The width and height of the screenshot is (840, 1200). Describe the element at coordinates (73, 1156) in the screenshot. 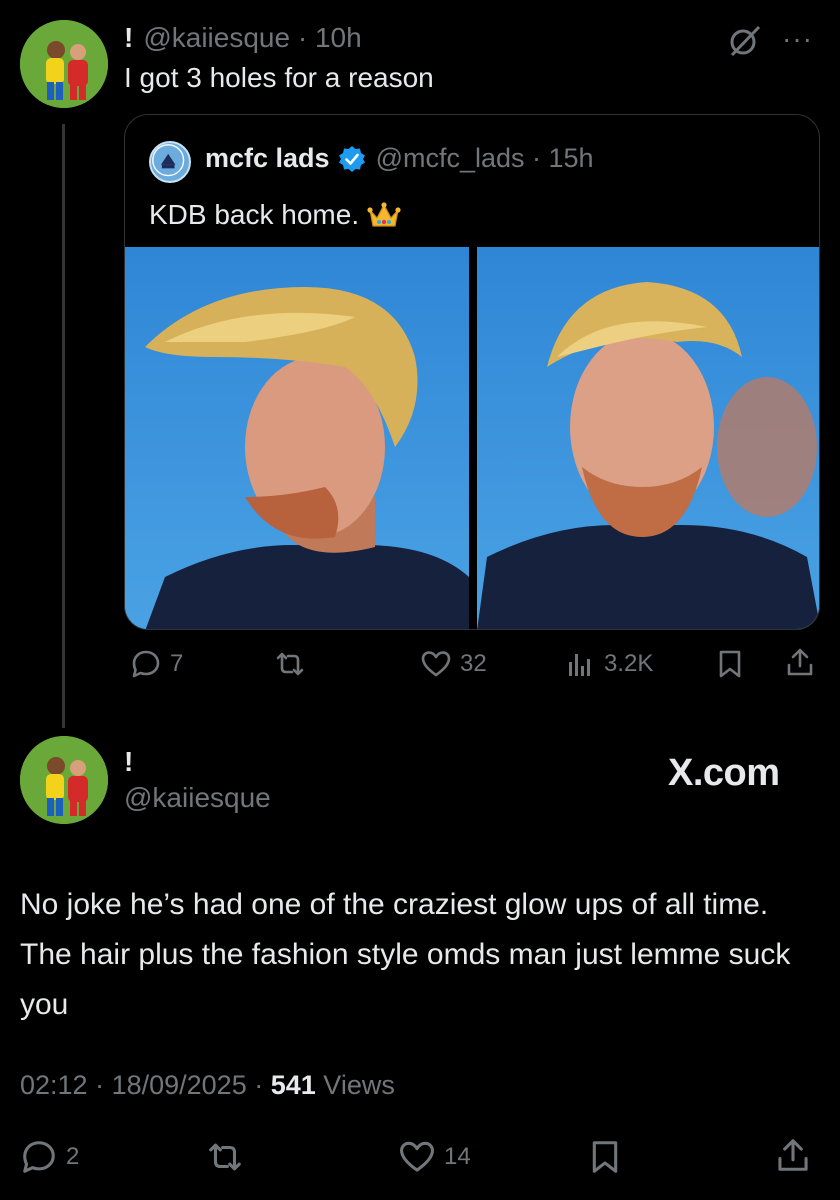

I see `reply-count: 2` at that location.